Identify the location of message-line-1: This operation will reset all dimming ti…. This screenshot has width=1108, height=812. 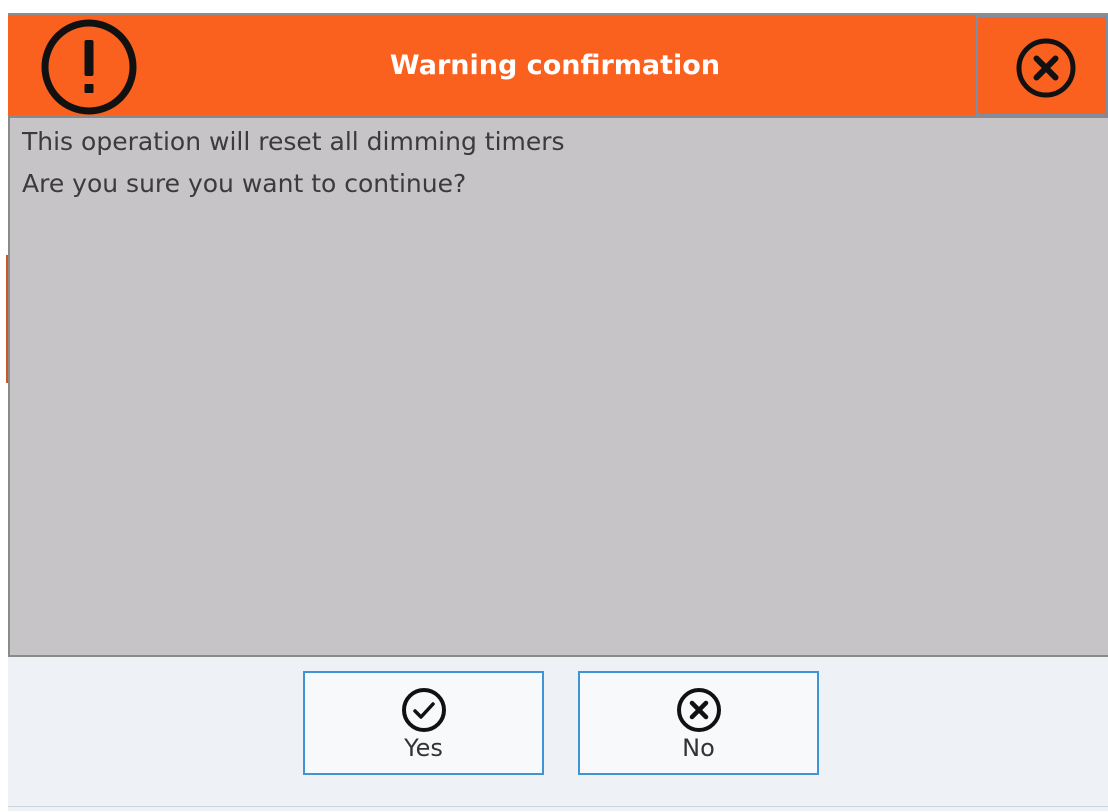
(293, 141).